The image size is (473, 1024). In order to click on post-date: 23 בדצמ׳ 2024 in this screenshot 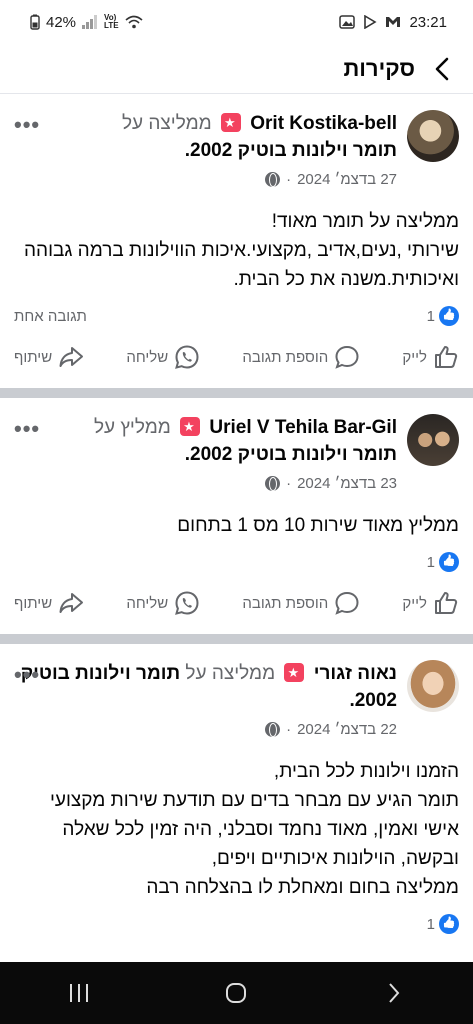, I will do `click(347, 483)`.